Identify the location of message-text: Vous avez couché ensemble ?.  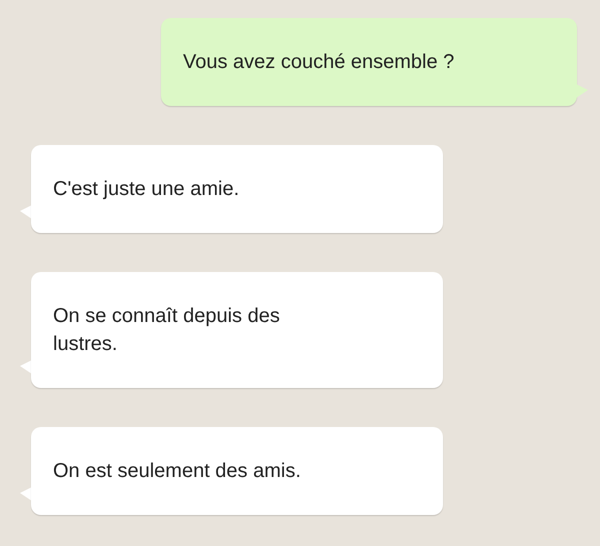
(319, 62).